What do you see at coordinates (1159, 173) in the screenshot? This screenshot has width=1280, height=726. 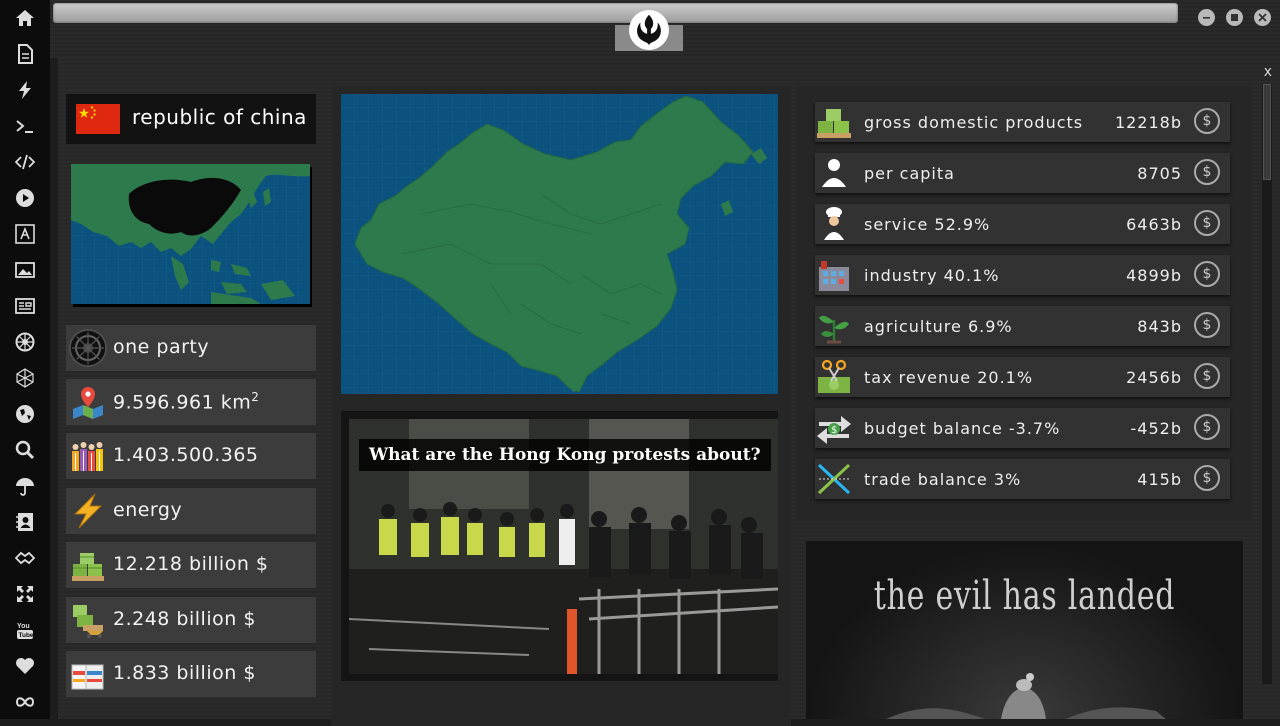 I see `econ-value: 8705` at bounding box center [1159, 173].